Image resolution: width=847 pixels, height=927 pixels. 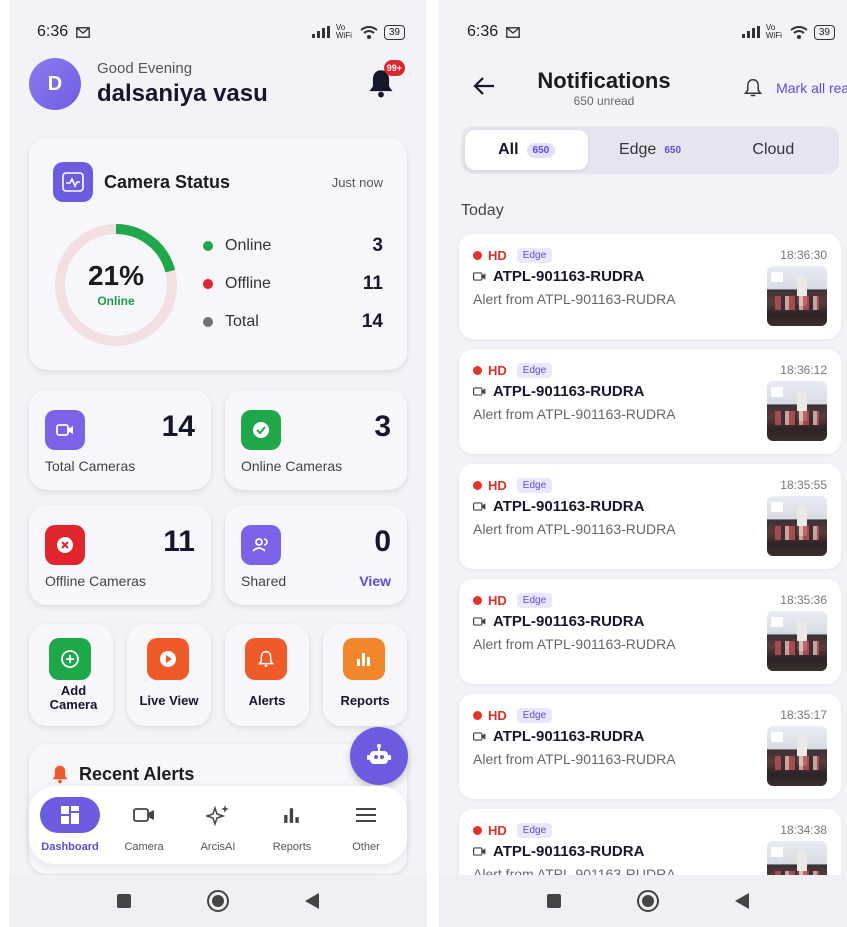 I want to click on live-view-button: Live View, so click(x=169, y=675).